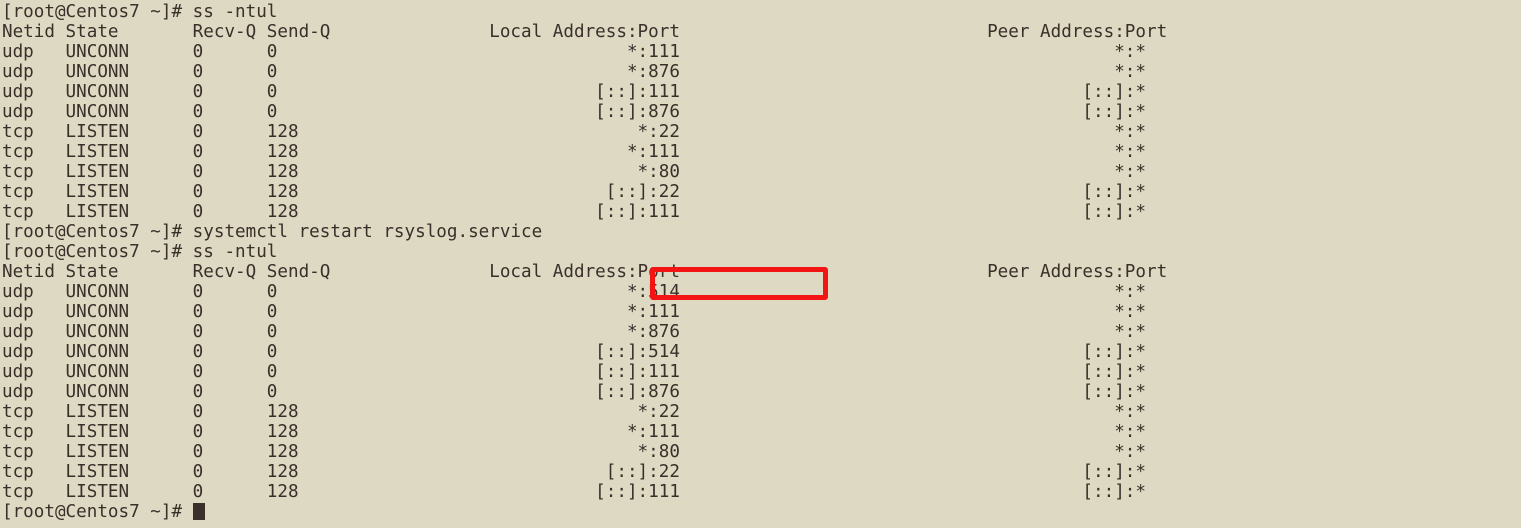 The width and height of the screenshot is (1521, 528). I want to click on prompt-text: [root@Centos7 ~]#, so click(97, 512).